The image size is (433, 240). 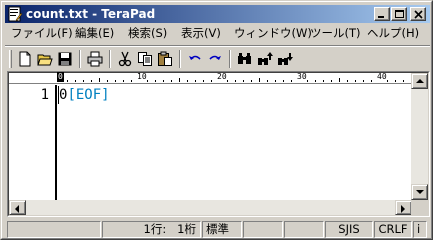 What do you see at coordinates (393, 229) in the screenshot?
I see `status-newline: CRLF` at bounding box center [393, 229].